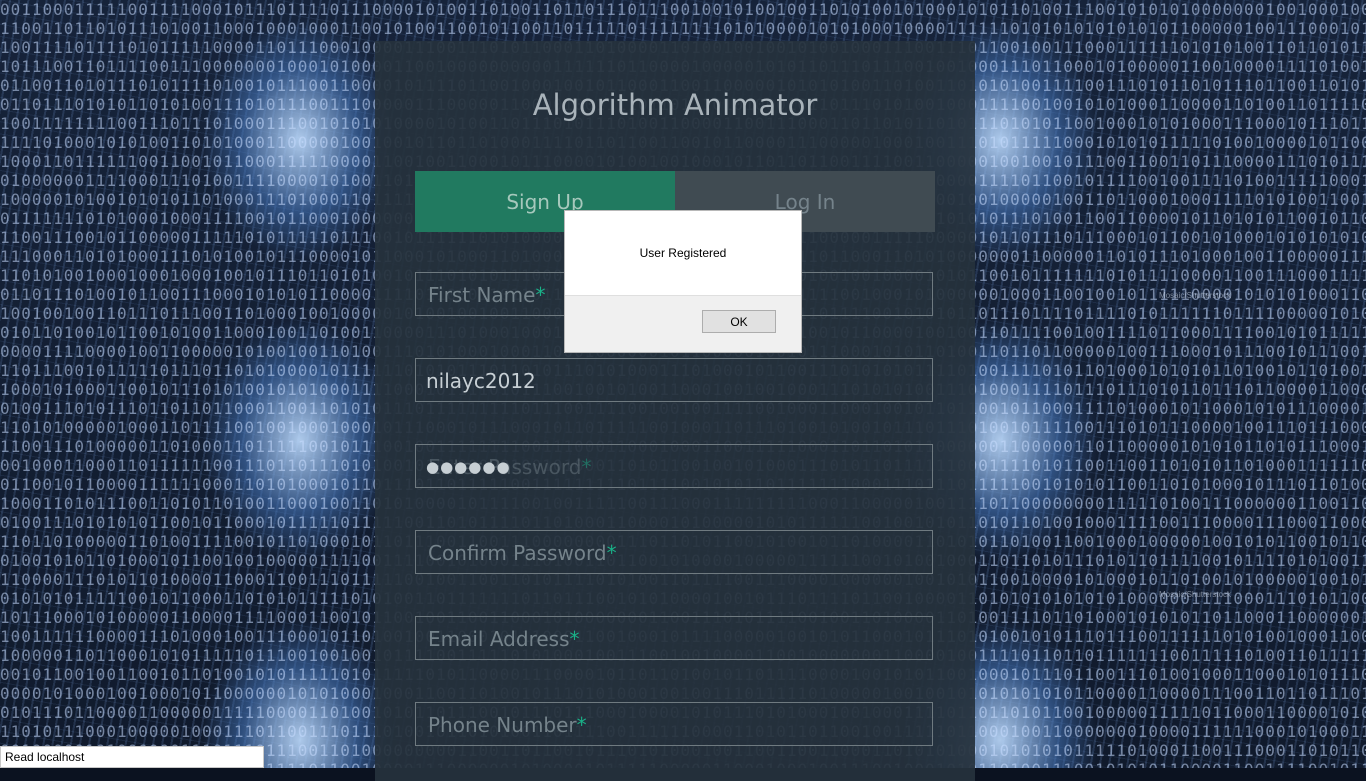  What do you see at coordinates (132, 757) in the screenshot?
I see `status-bar: Read localhost` at bounding box center [132, 757].